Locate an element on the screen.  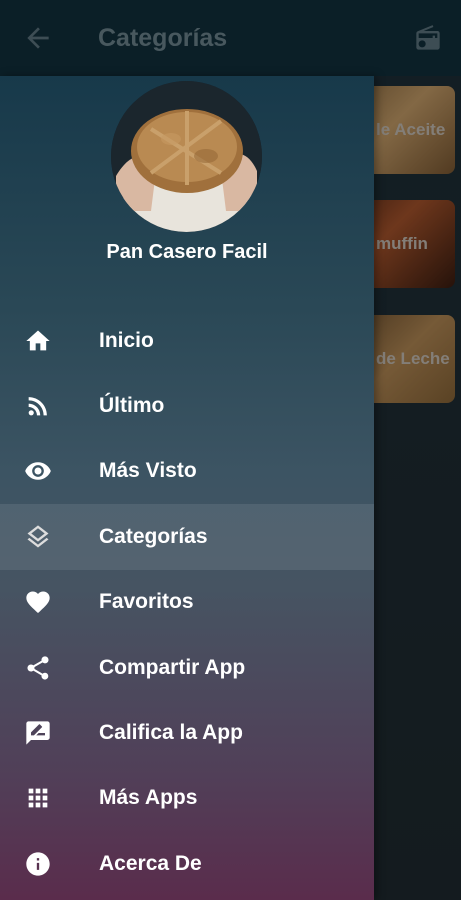
home-icon is located at coordinates (38, 341).